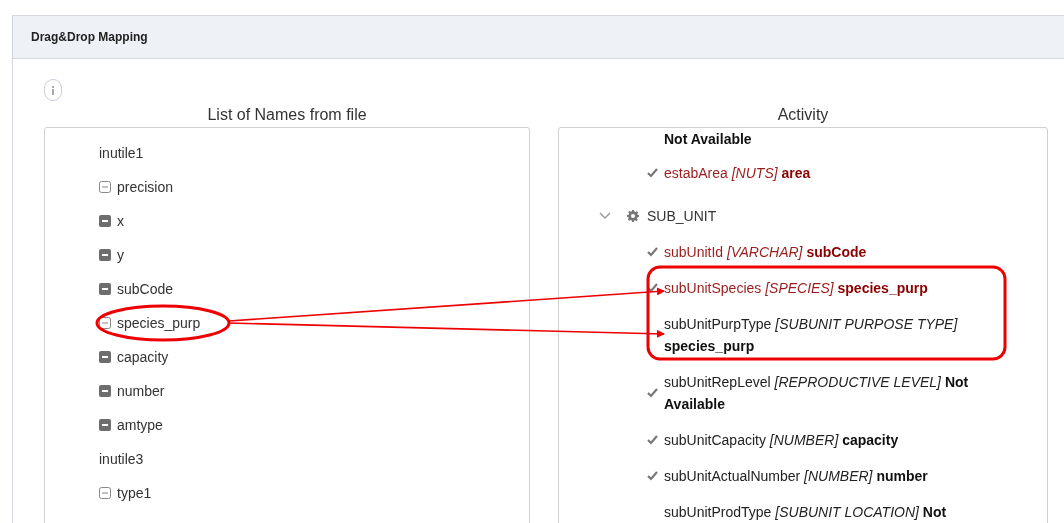 This screenshot has height=523, width=1064. Describe the element at coordinates (141, 391) in the screenshot. I see `name-item: number` at that location.